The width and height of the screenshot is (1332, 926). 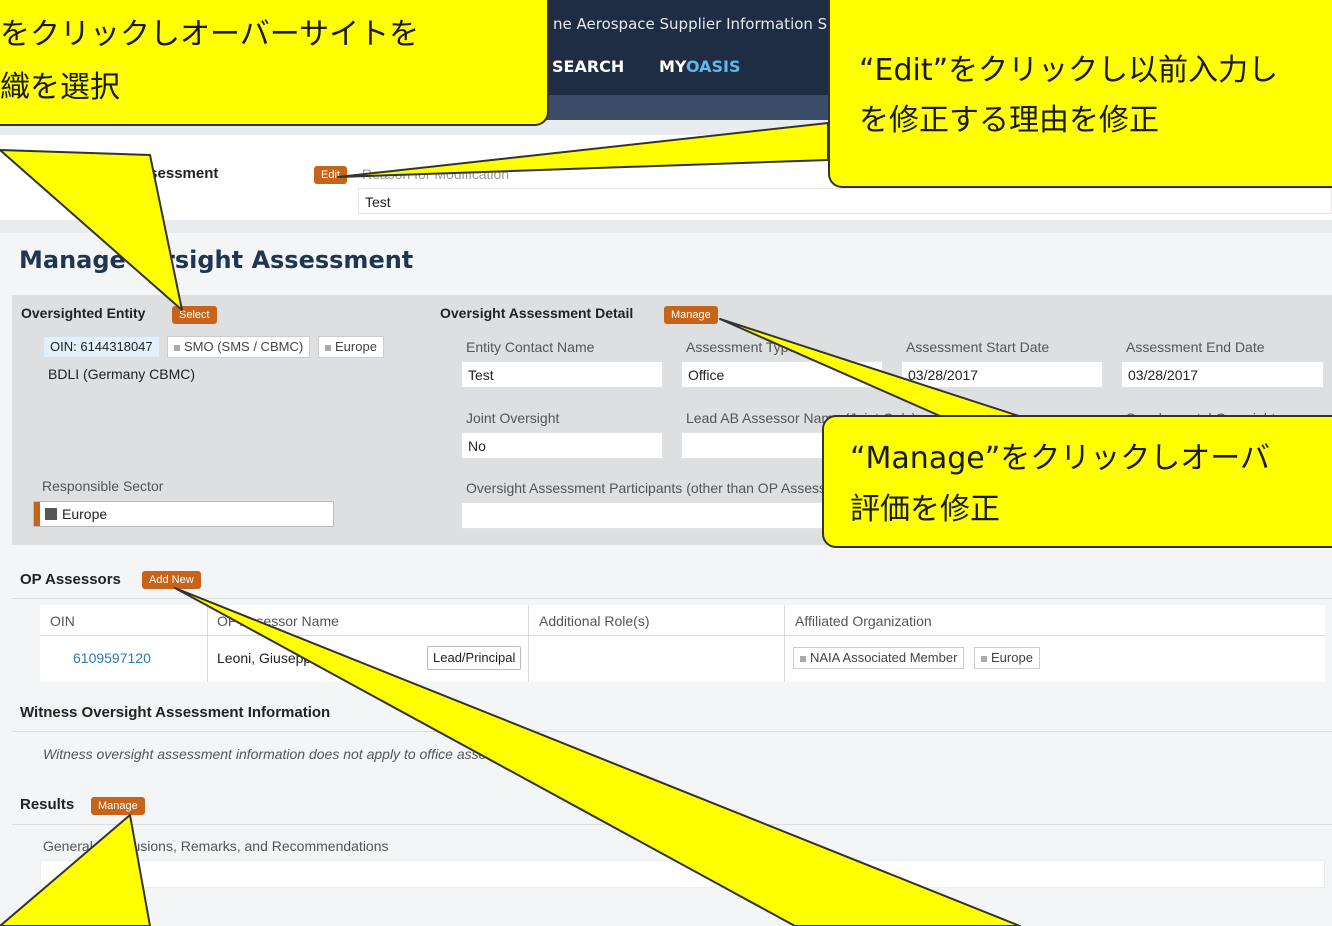 What do you see at coordinates (978, 347) in the screenshot?
I see `start-date-label: Assessment Start Date` at bounding box center [978, 347].